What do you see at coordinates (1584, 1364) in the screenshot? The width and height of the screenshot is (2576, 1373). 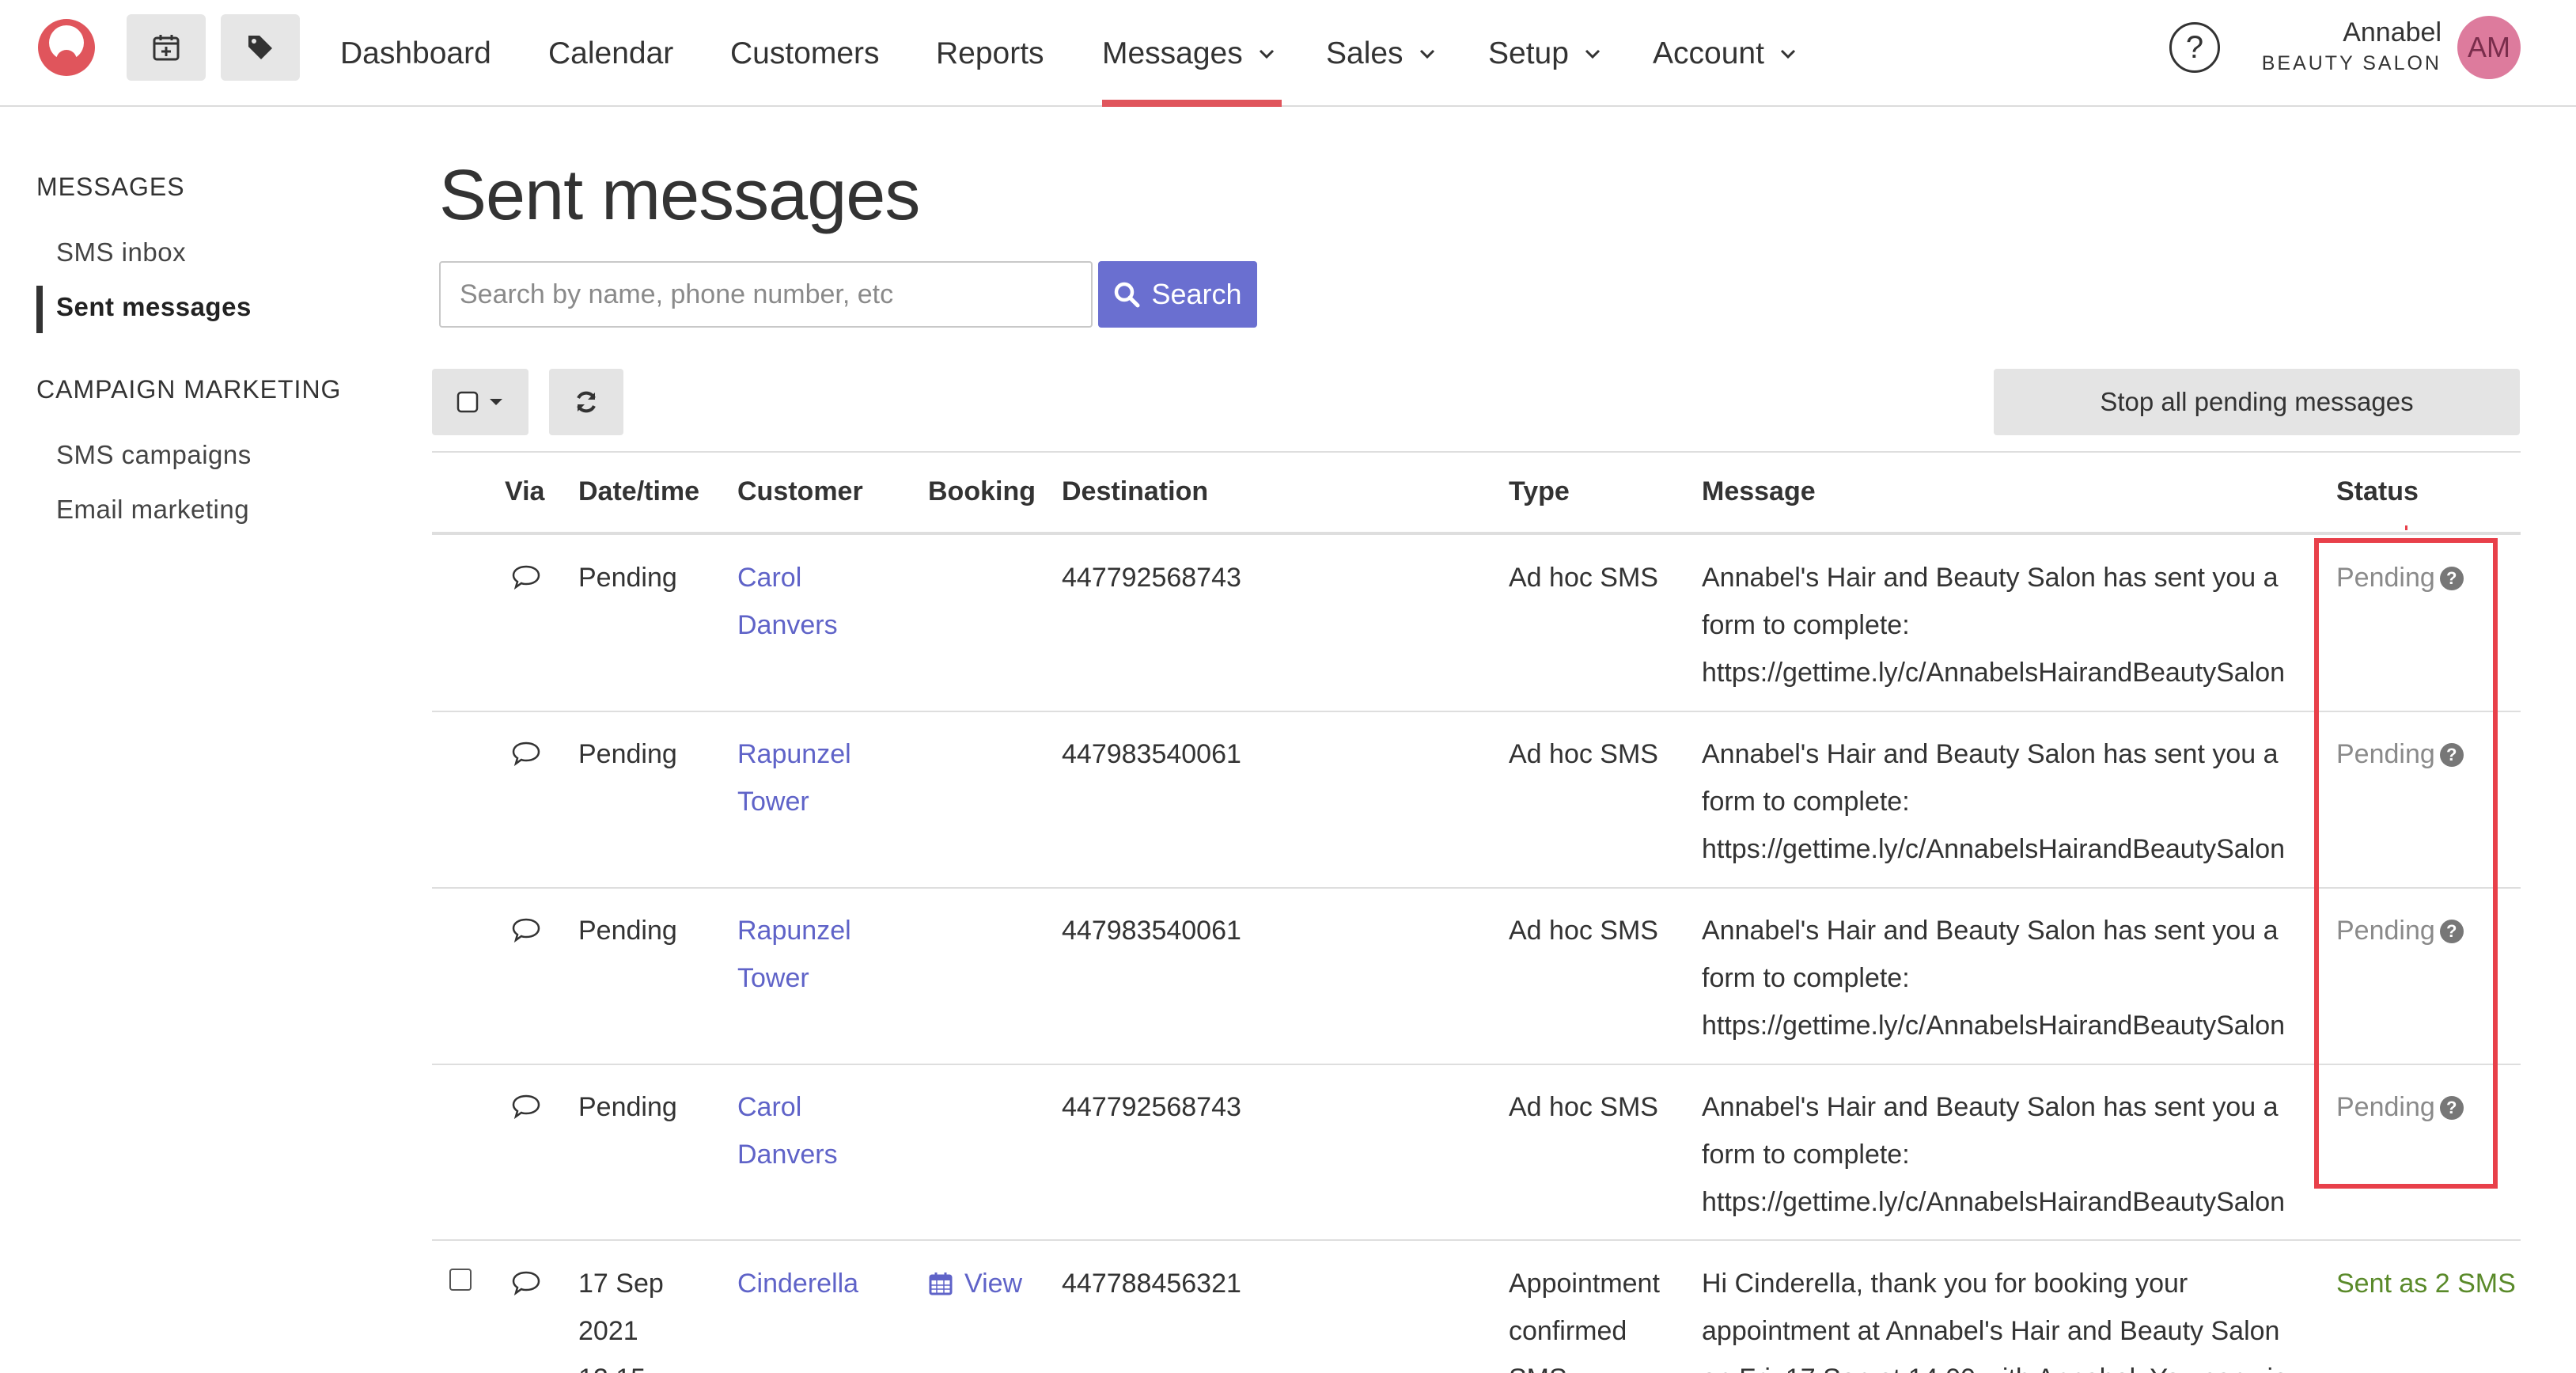 I see `type-line: SMS` at bounding box center [1584, 1364].